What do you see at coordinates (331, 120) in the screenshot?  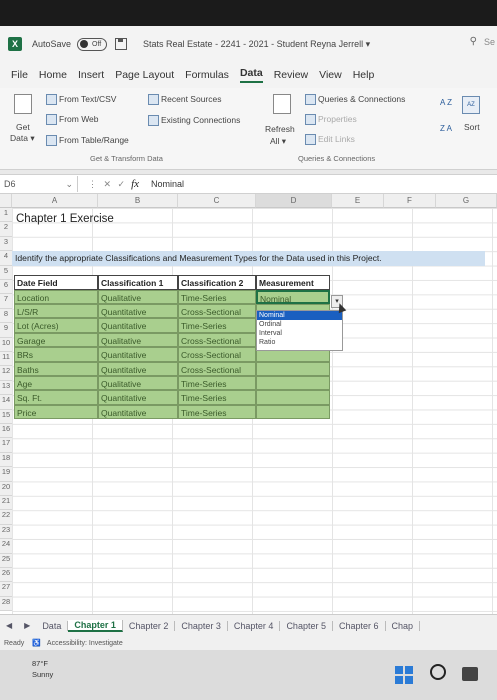 I see `properties-button: Properties` at bounding box center [331, 120].